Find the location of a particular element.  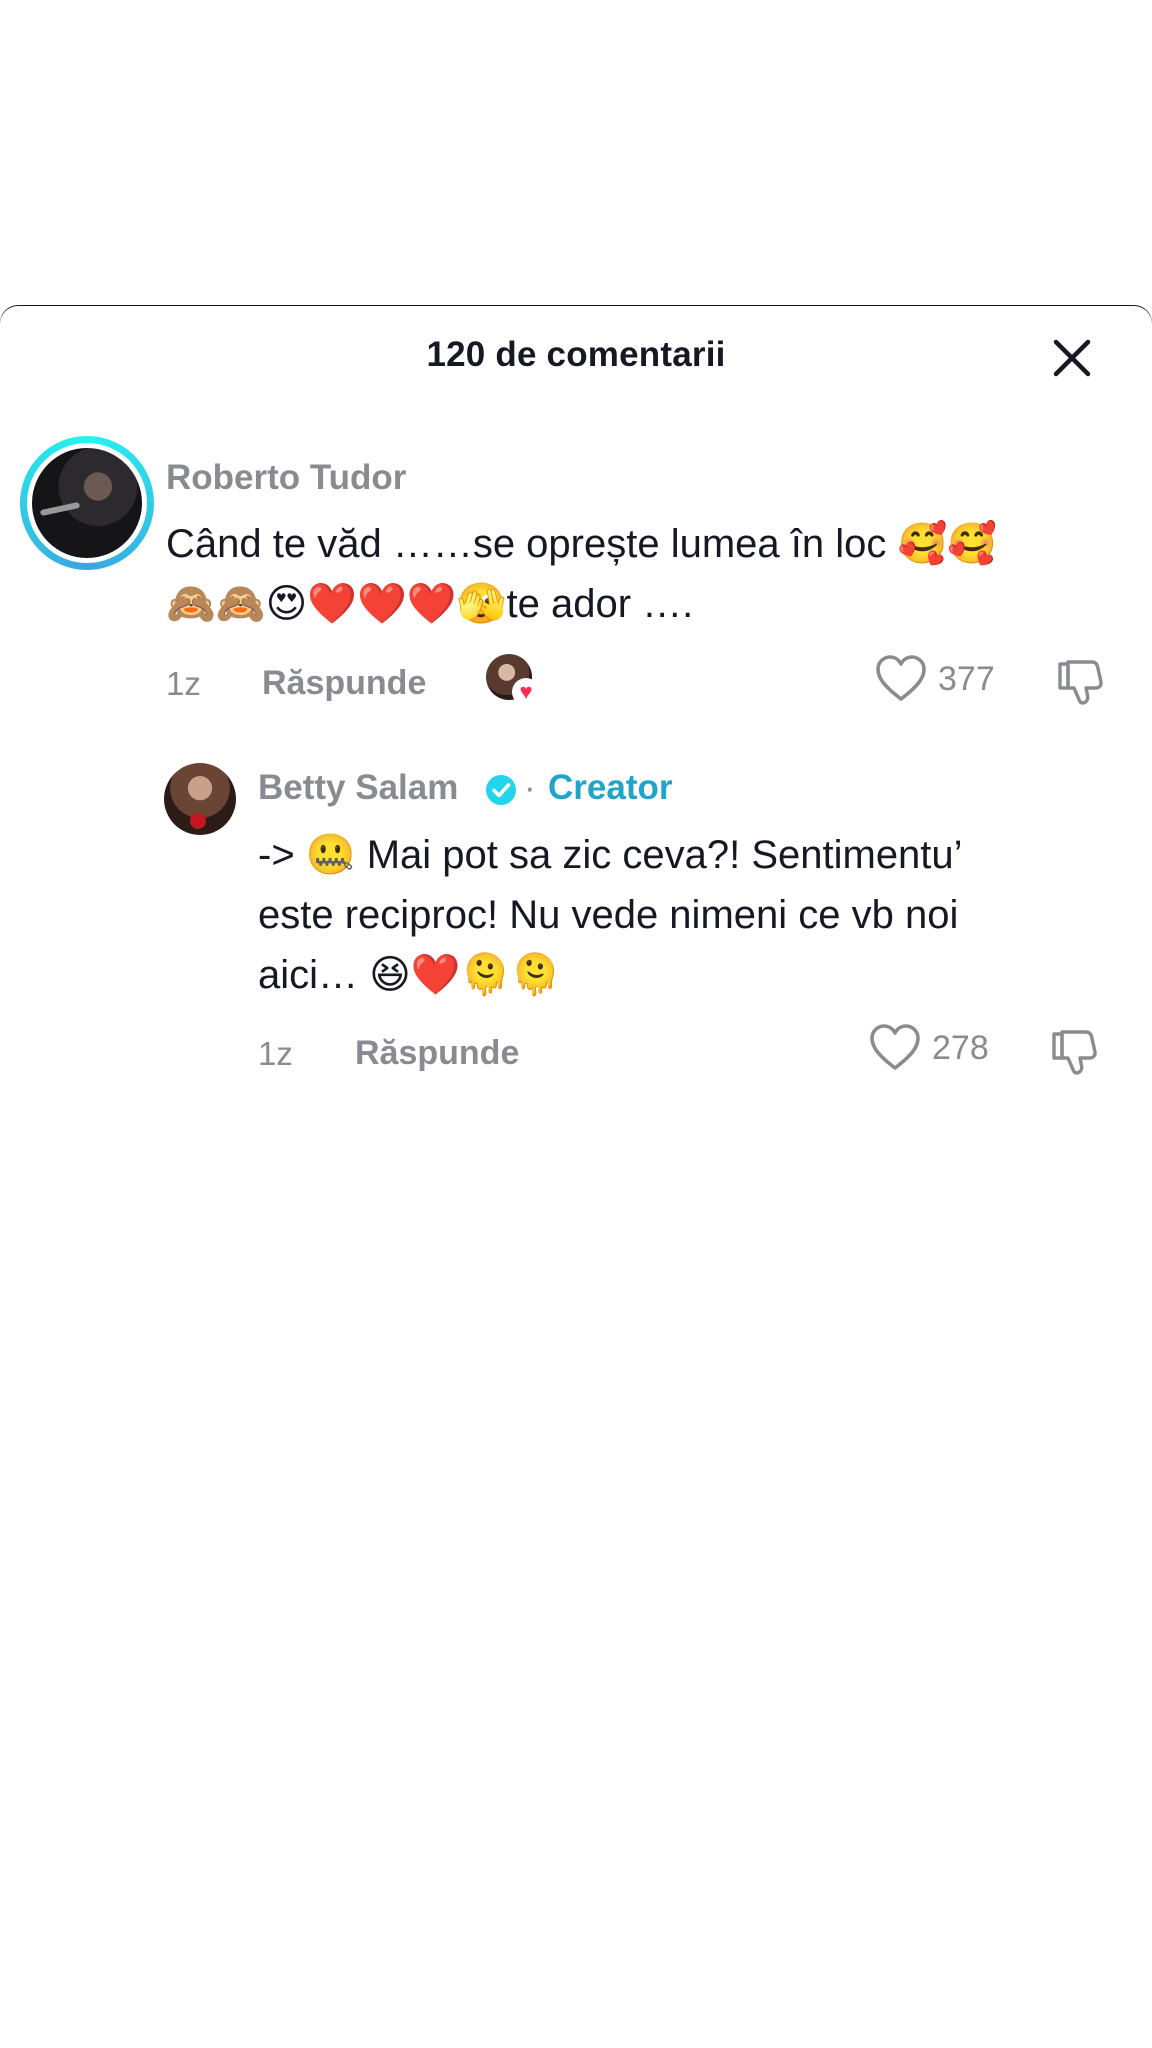

close-icon is located at coordinates (1072, 358).